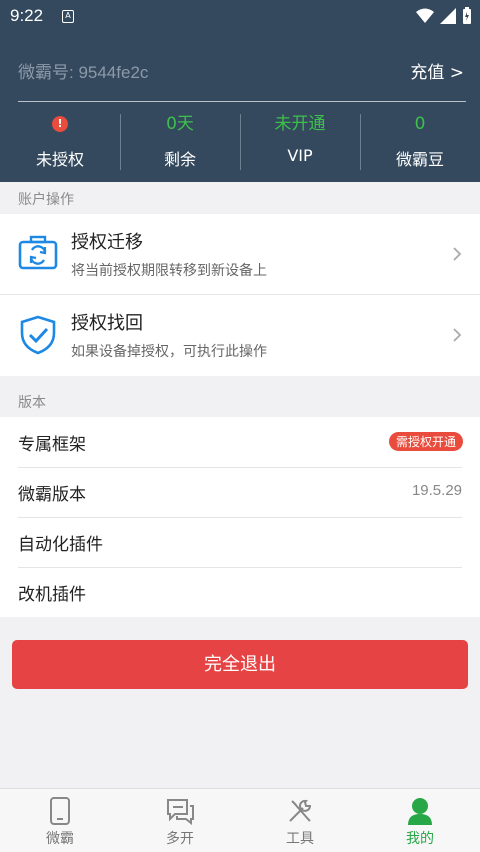  I want to click on wifi-icon, so click(425, 15).